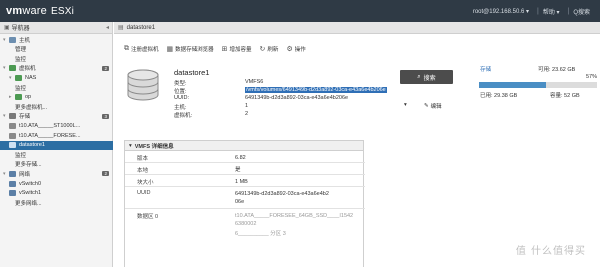 The width and height of the screenshot is (600, 267). What do you see at coordinates (20, 29) in the screenshot?
I see `navigator-title: 导航器` at bounding box center [20, 29].